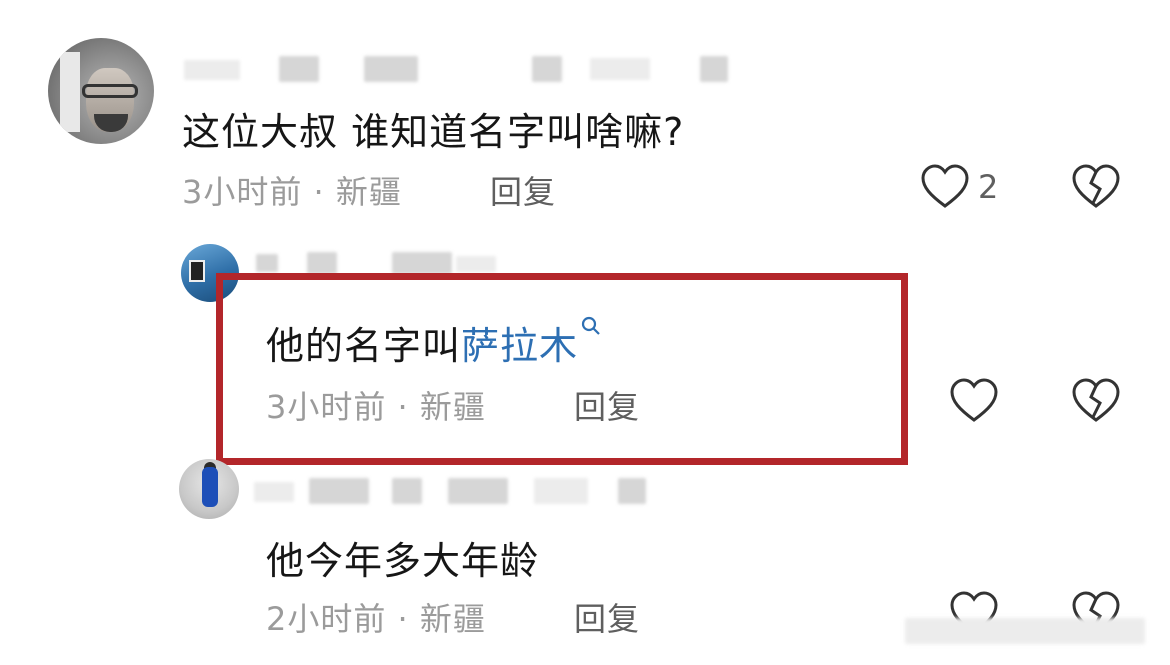  What do you see at coordinates (364, 346) in the screenshot?
I see `comment-text-prefix: 他的名字叫` at bounding box center [364, 346].